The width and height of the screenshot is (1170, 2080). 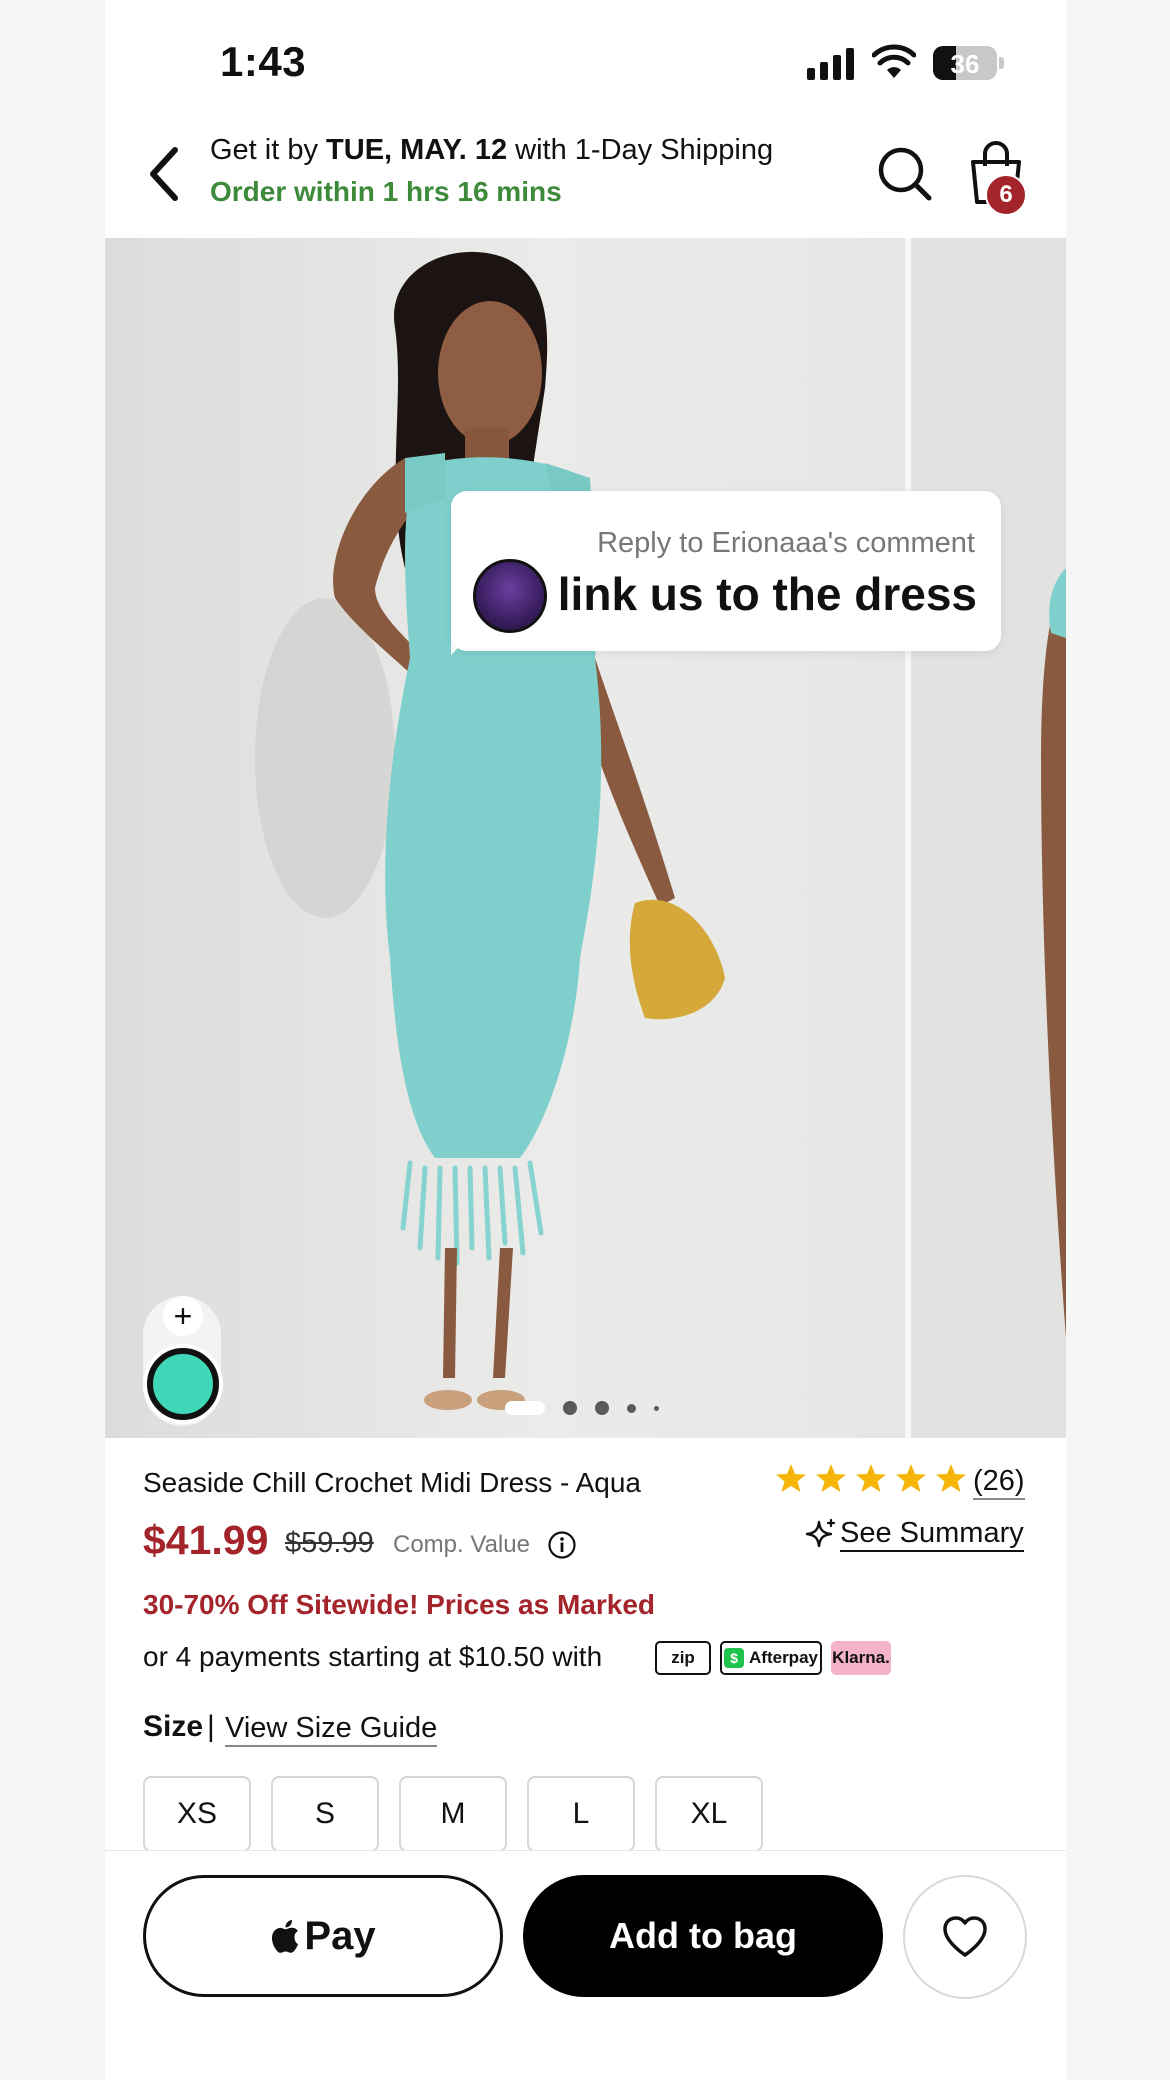 What do you see at coordinates (703, 1936) in the screenshot?
I see `add-to-bag-button: Add to bag` at bounding box center [703, 1936].